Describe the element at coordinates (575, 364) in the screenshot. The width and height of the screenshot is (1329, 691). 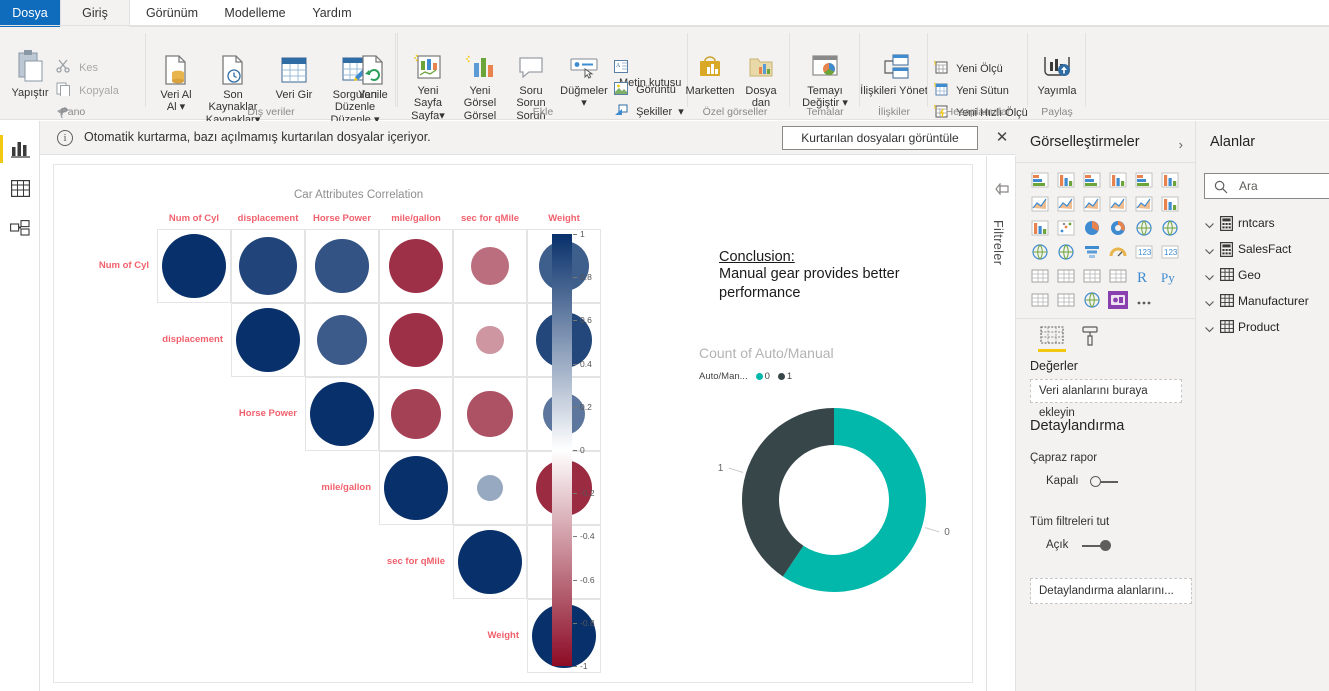
I see `color-scale-tick-mark` at that location.